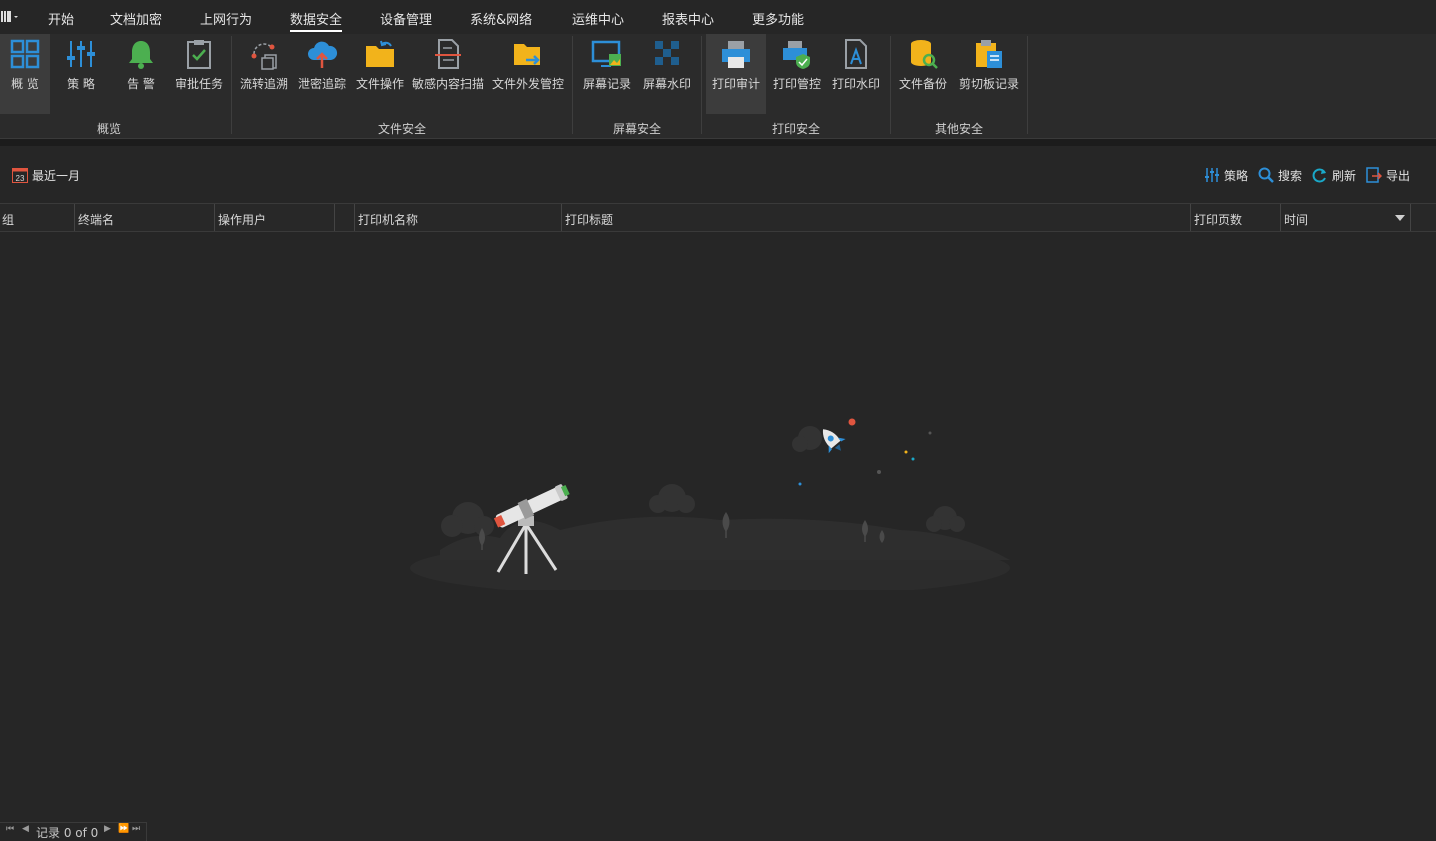 The width and height of the screenshot is (1436, 841). What do you see at coordinates (1281, 175) in the screenshot?
I see `search-button: 搜索` at bounding box center [1281, 175].